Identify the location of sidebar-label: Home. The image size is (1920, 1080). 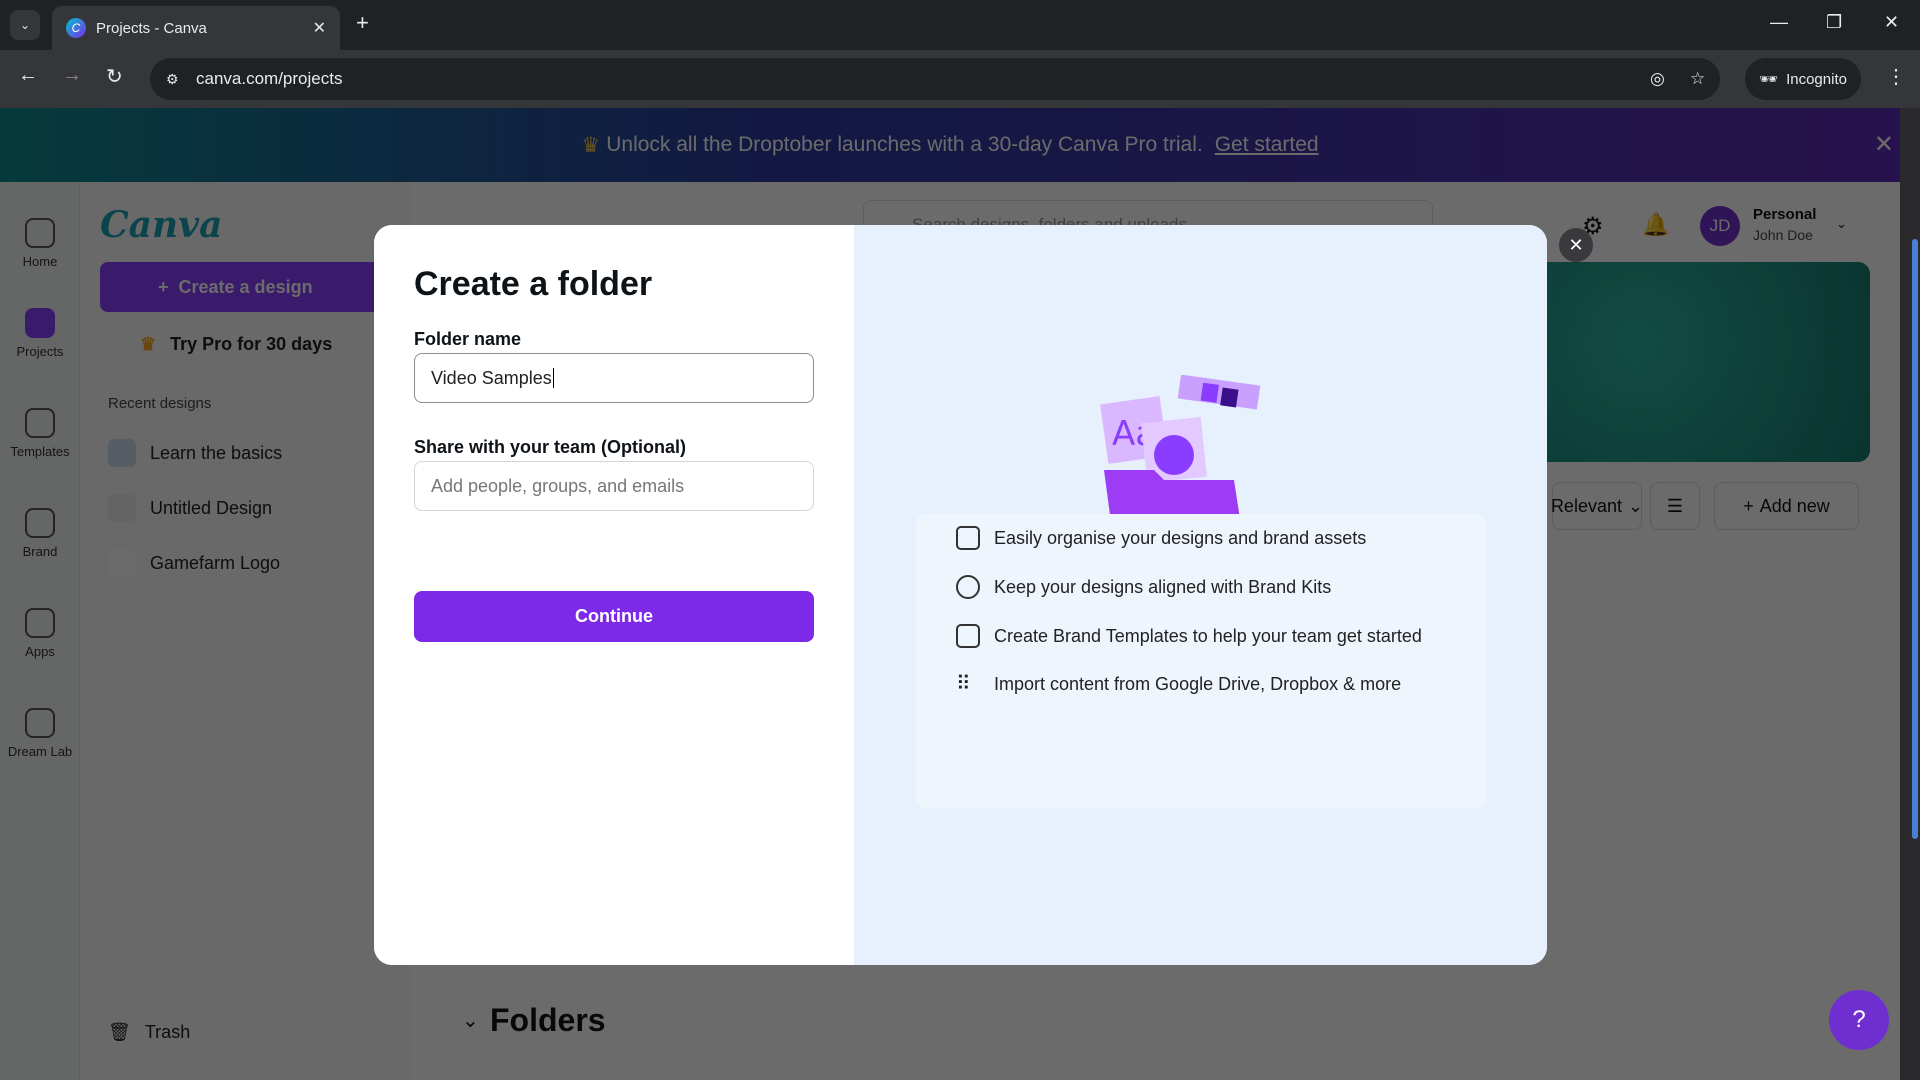
(40, 261).